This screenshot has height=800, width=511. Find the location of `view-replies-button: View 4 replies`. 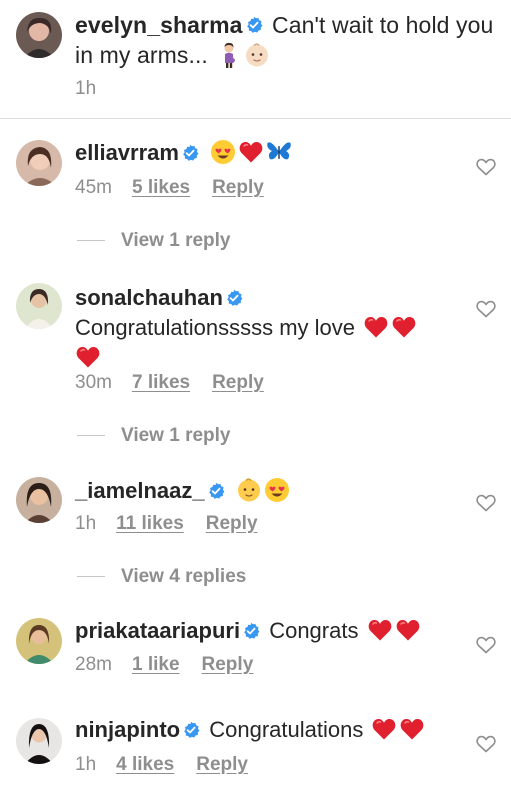

view-replies-button: View 4 replies is located at coordinates (161, 577).